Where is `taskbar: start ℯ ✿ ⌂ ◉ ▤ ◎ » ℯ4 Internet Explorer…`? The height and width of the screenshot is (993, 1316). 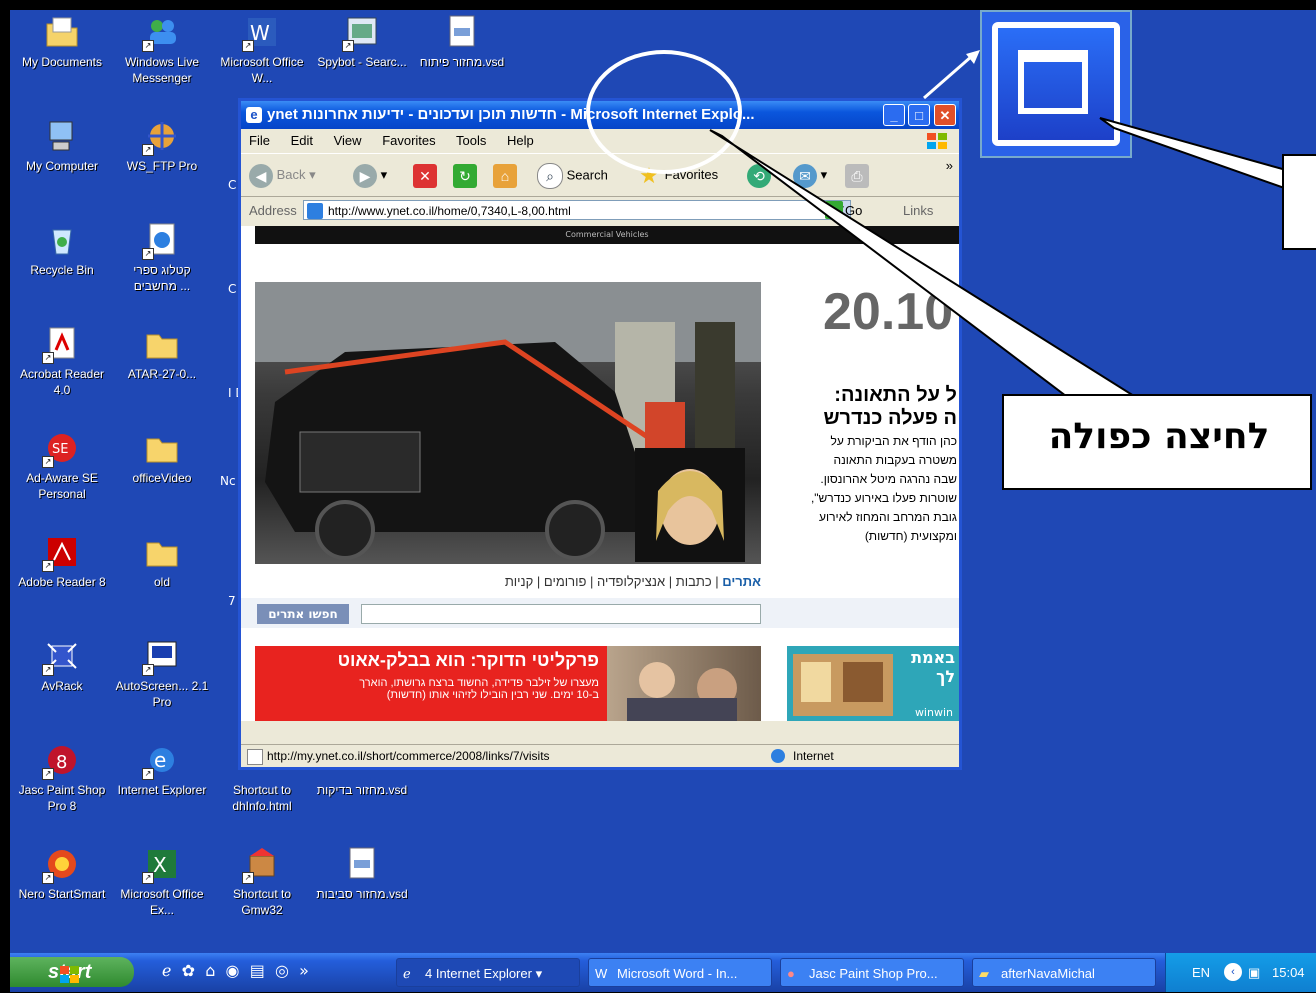 taskbar: start ℯ ✿ ⌂ ◉ ▤ ◎ » ℯ4 Internet Explorer… is located at coordinates (663, 972).